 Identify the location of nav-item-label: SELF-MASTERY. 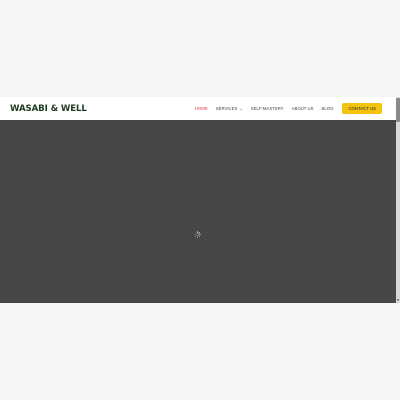
(267, 108).